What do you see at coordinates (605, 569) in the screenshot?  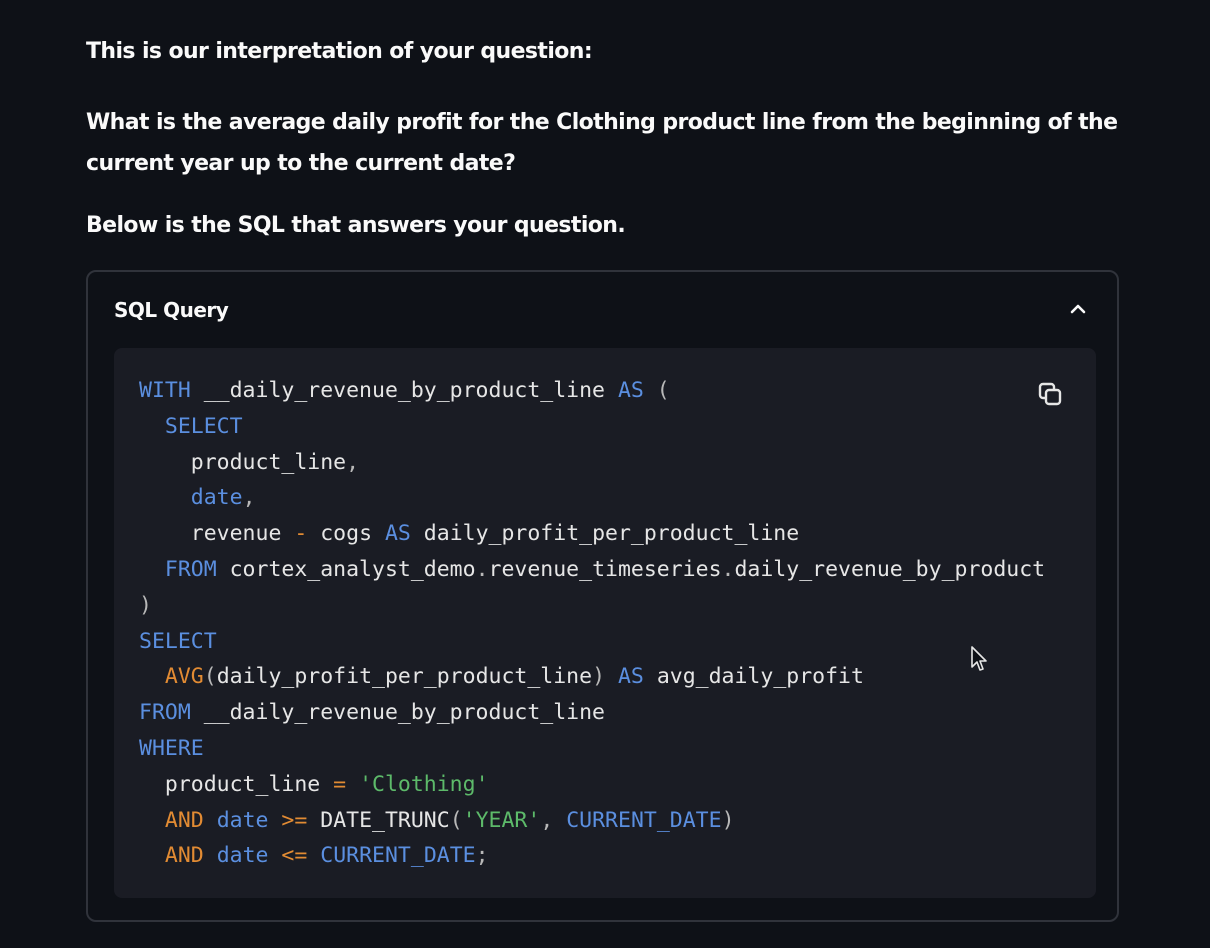 I see `code-token: revenue_timeseries` at bounding box center [605, 569].